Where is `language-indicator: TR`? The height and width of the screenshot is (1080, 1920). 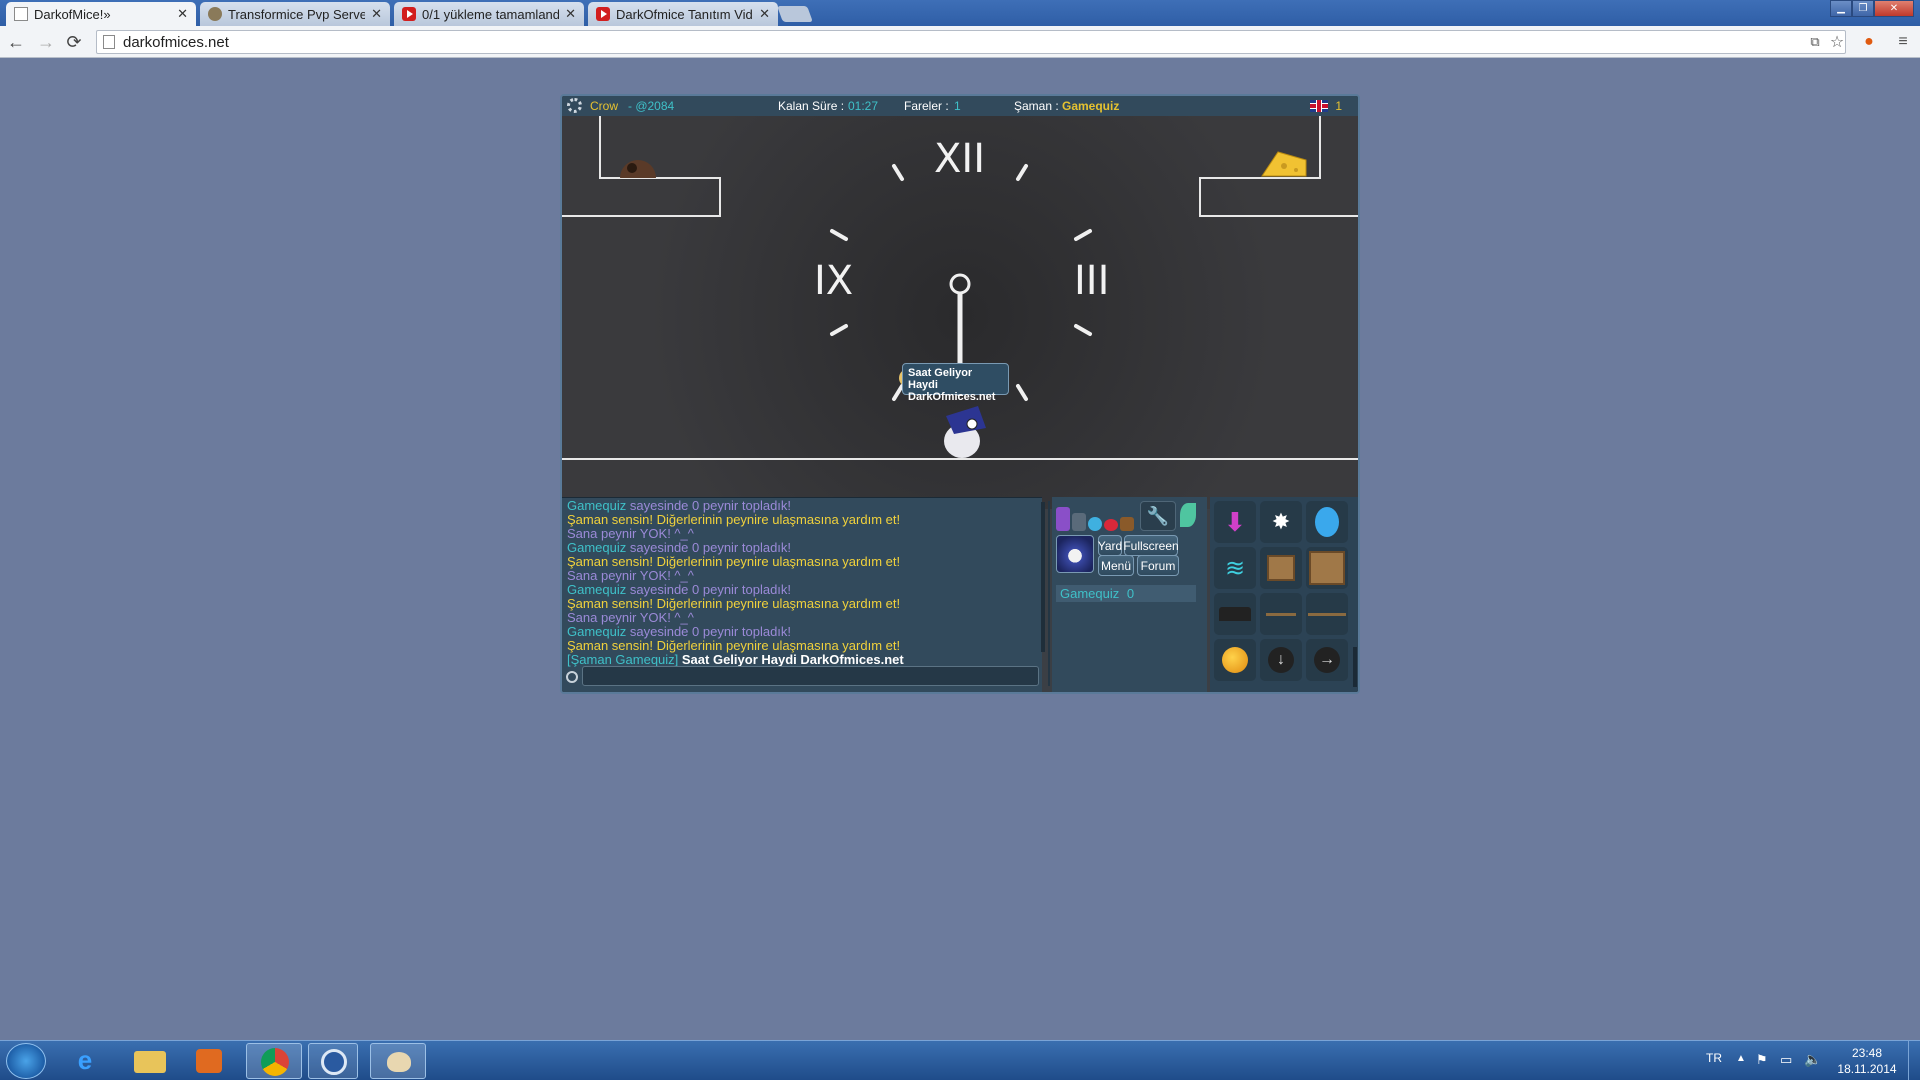 language-indicator: TR is located at coordinates (1714, 1058).